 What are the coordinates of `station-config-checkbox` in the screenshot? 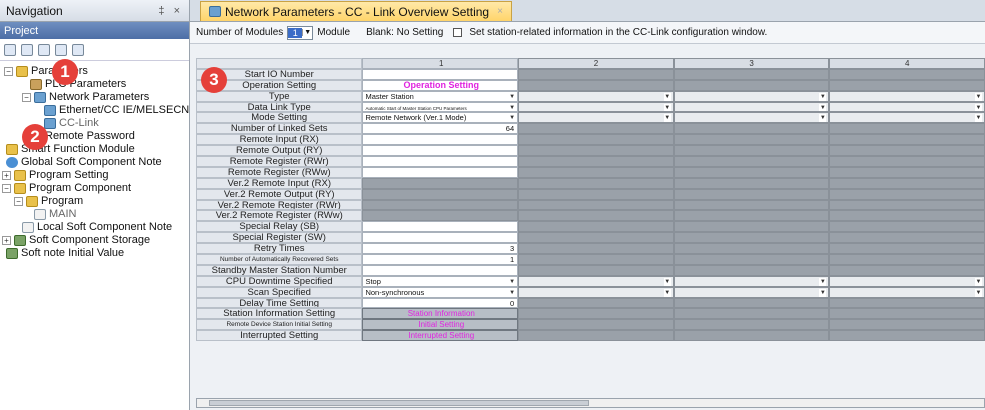 It's located at (458, 32).